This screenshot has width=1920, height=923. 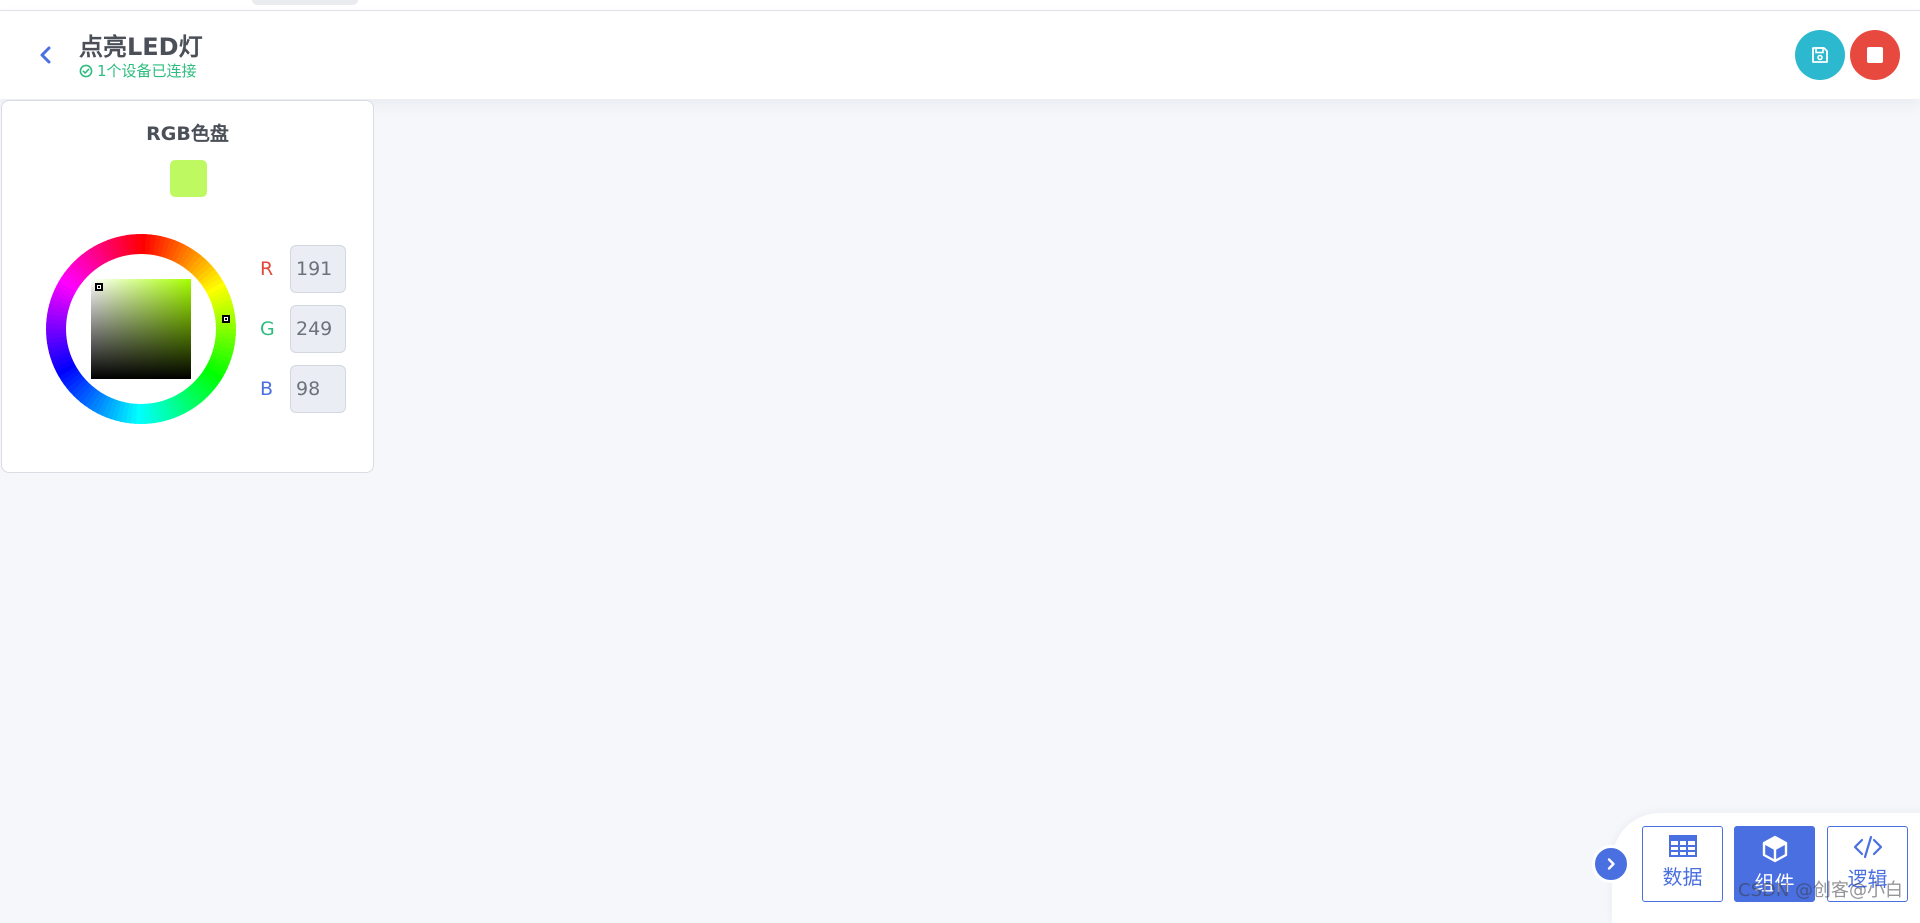 I want to click on save-button, so click(x=1820, y=55).